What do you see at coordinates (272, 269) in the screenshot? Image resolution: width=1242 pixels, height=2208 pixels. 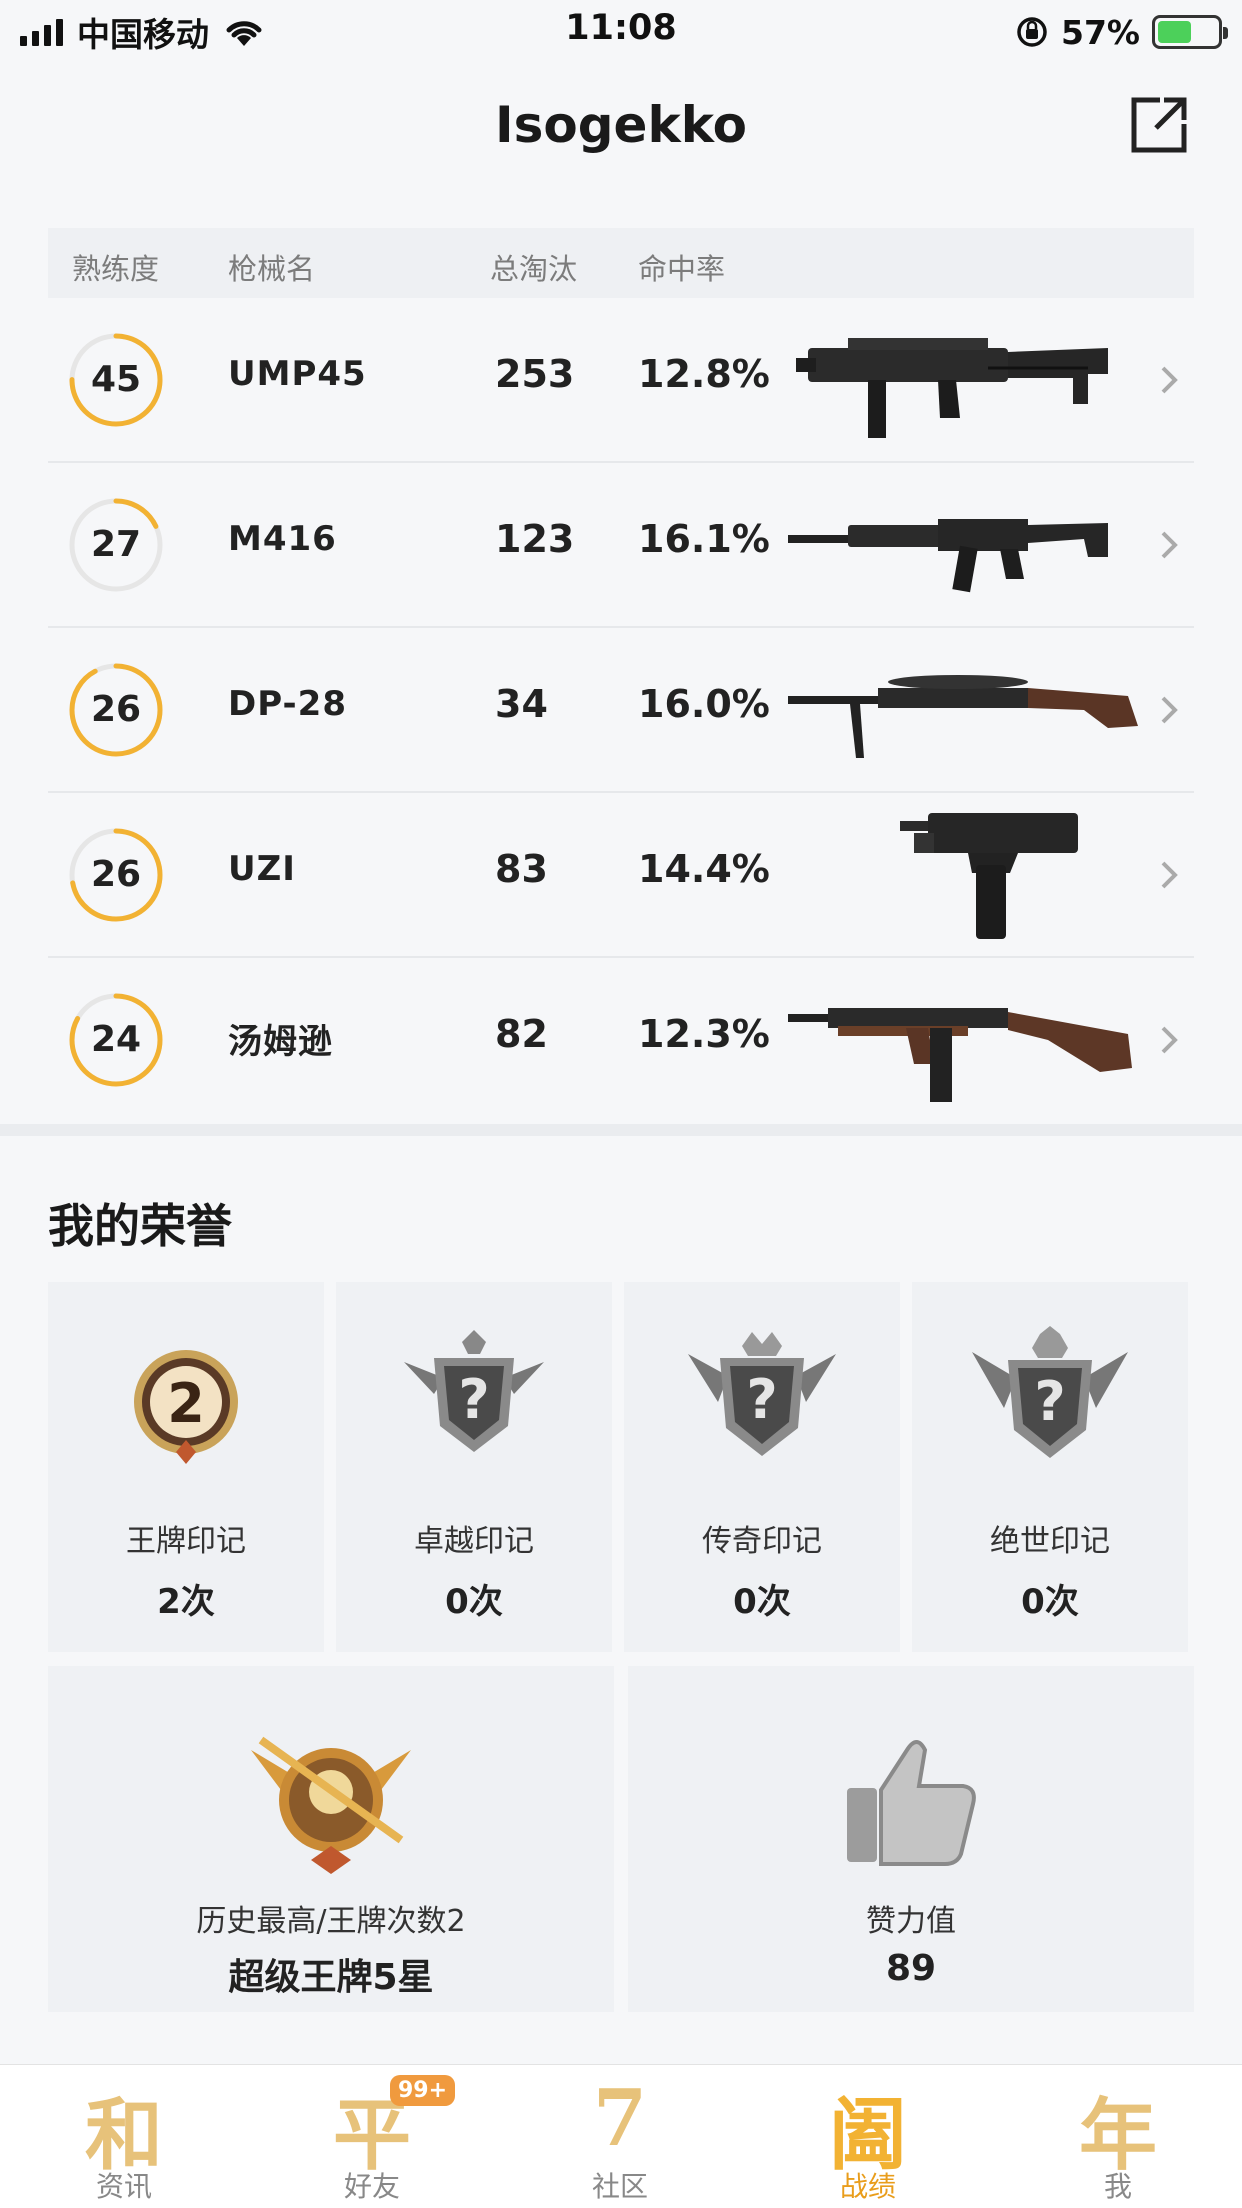 I see `column-weapon-name: 枪械名` at bounding box center [272, 269].